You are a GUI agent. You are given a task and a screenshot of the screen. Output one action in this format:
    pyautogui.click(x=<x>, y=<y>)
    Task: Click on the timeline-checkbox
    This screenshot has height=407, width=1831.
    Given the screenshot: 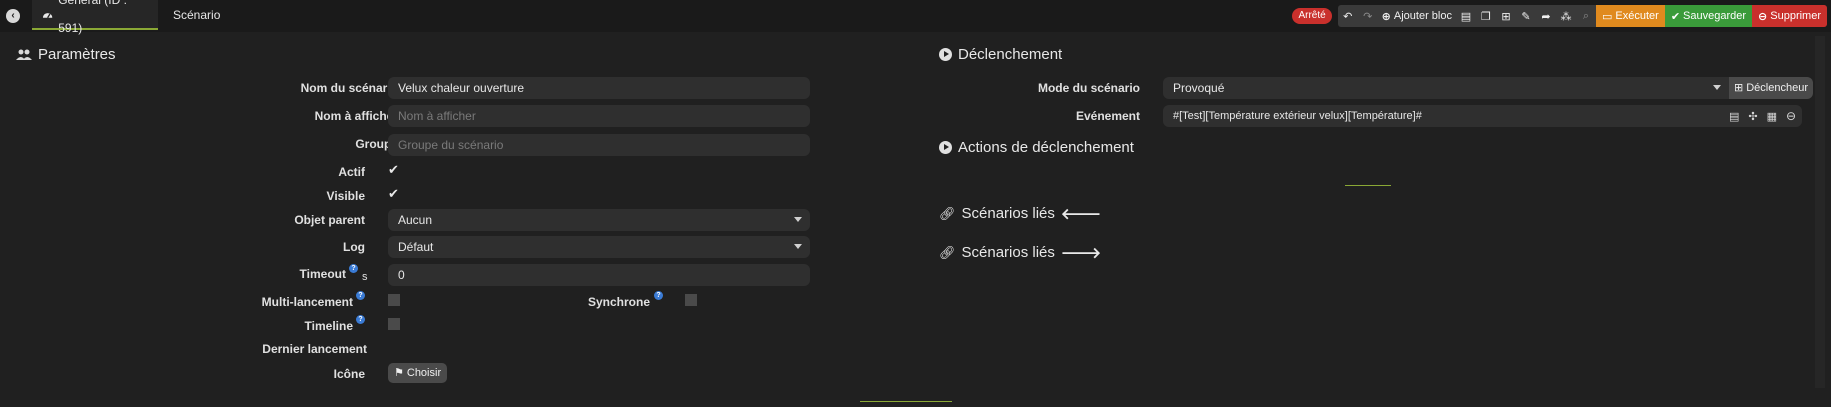 What is the action you would take?
    pyautogui.click(x=394, y=324)
    